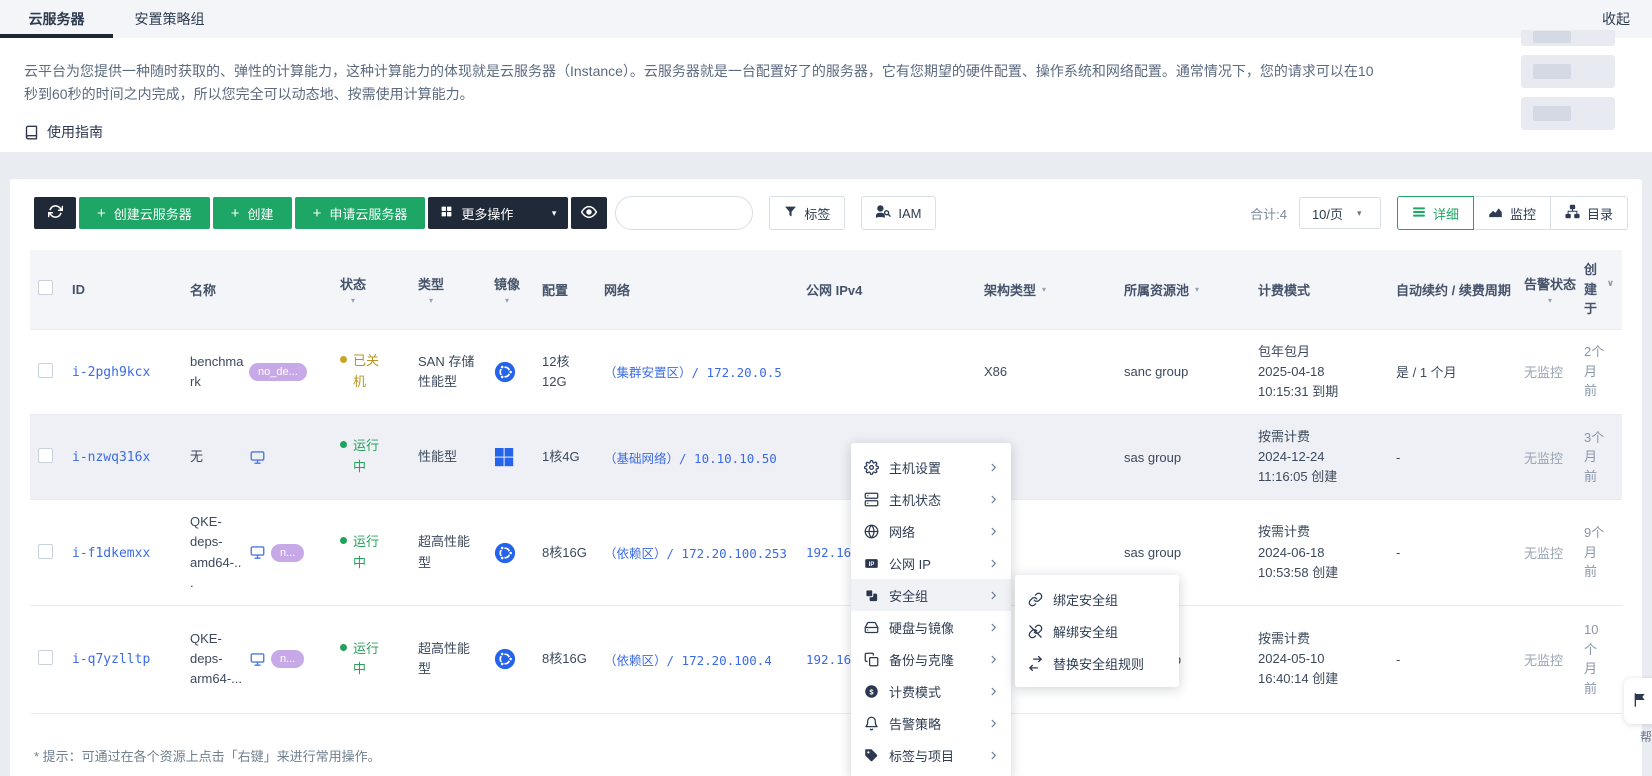 This screenshot has width=1652, height=776. I want to click on col-header: 镜像 ▾, so click(507, 289).